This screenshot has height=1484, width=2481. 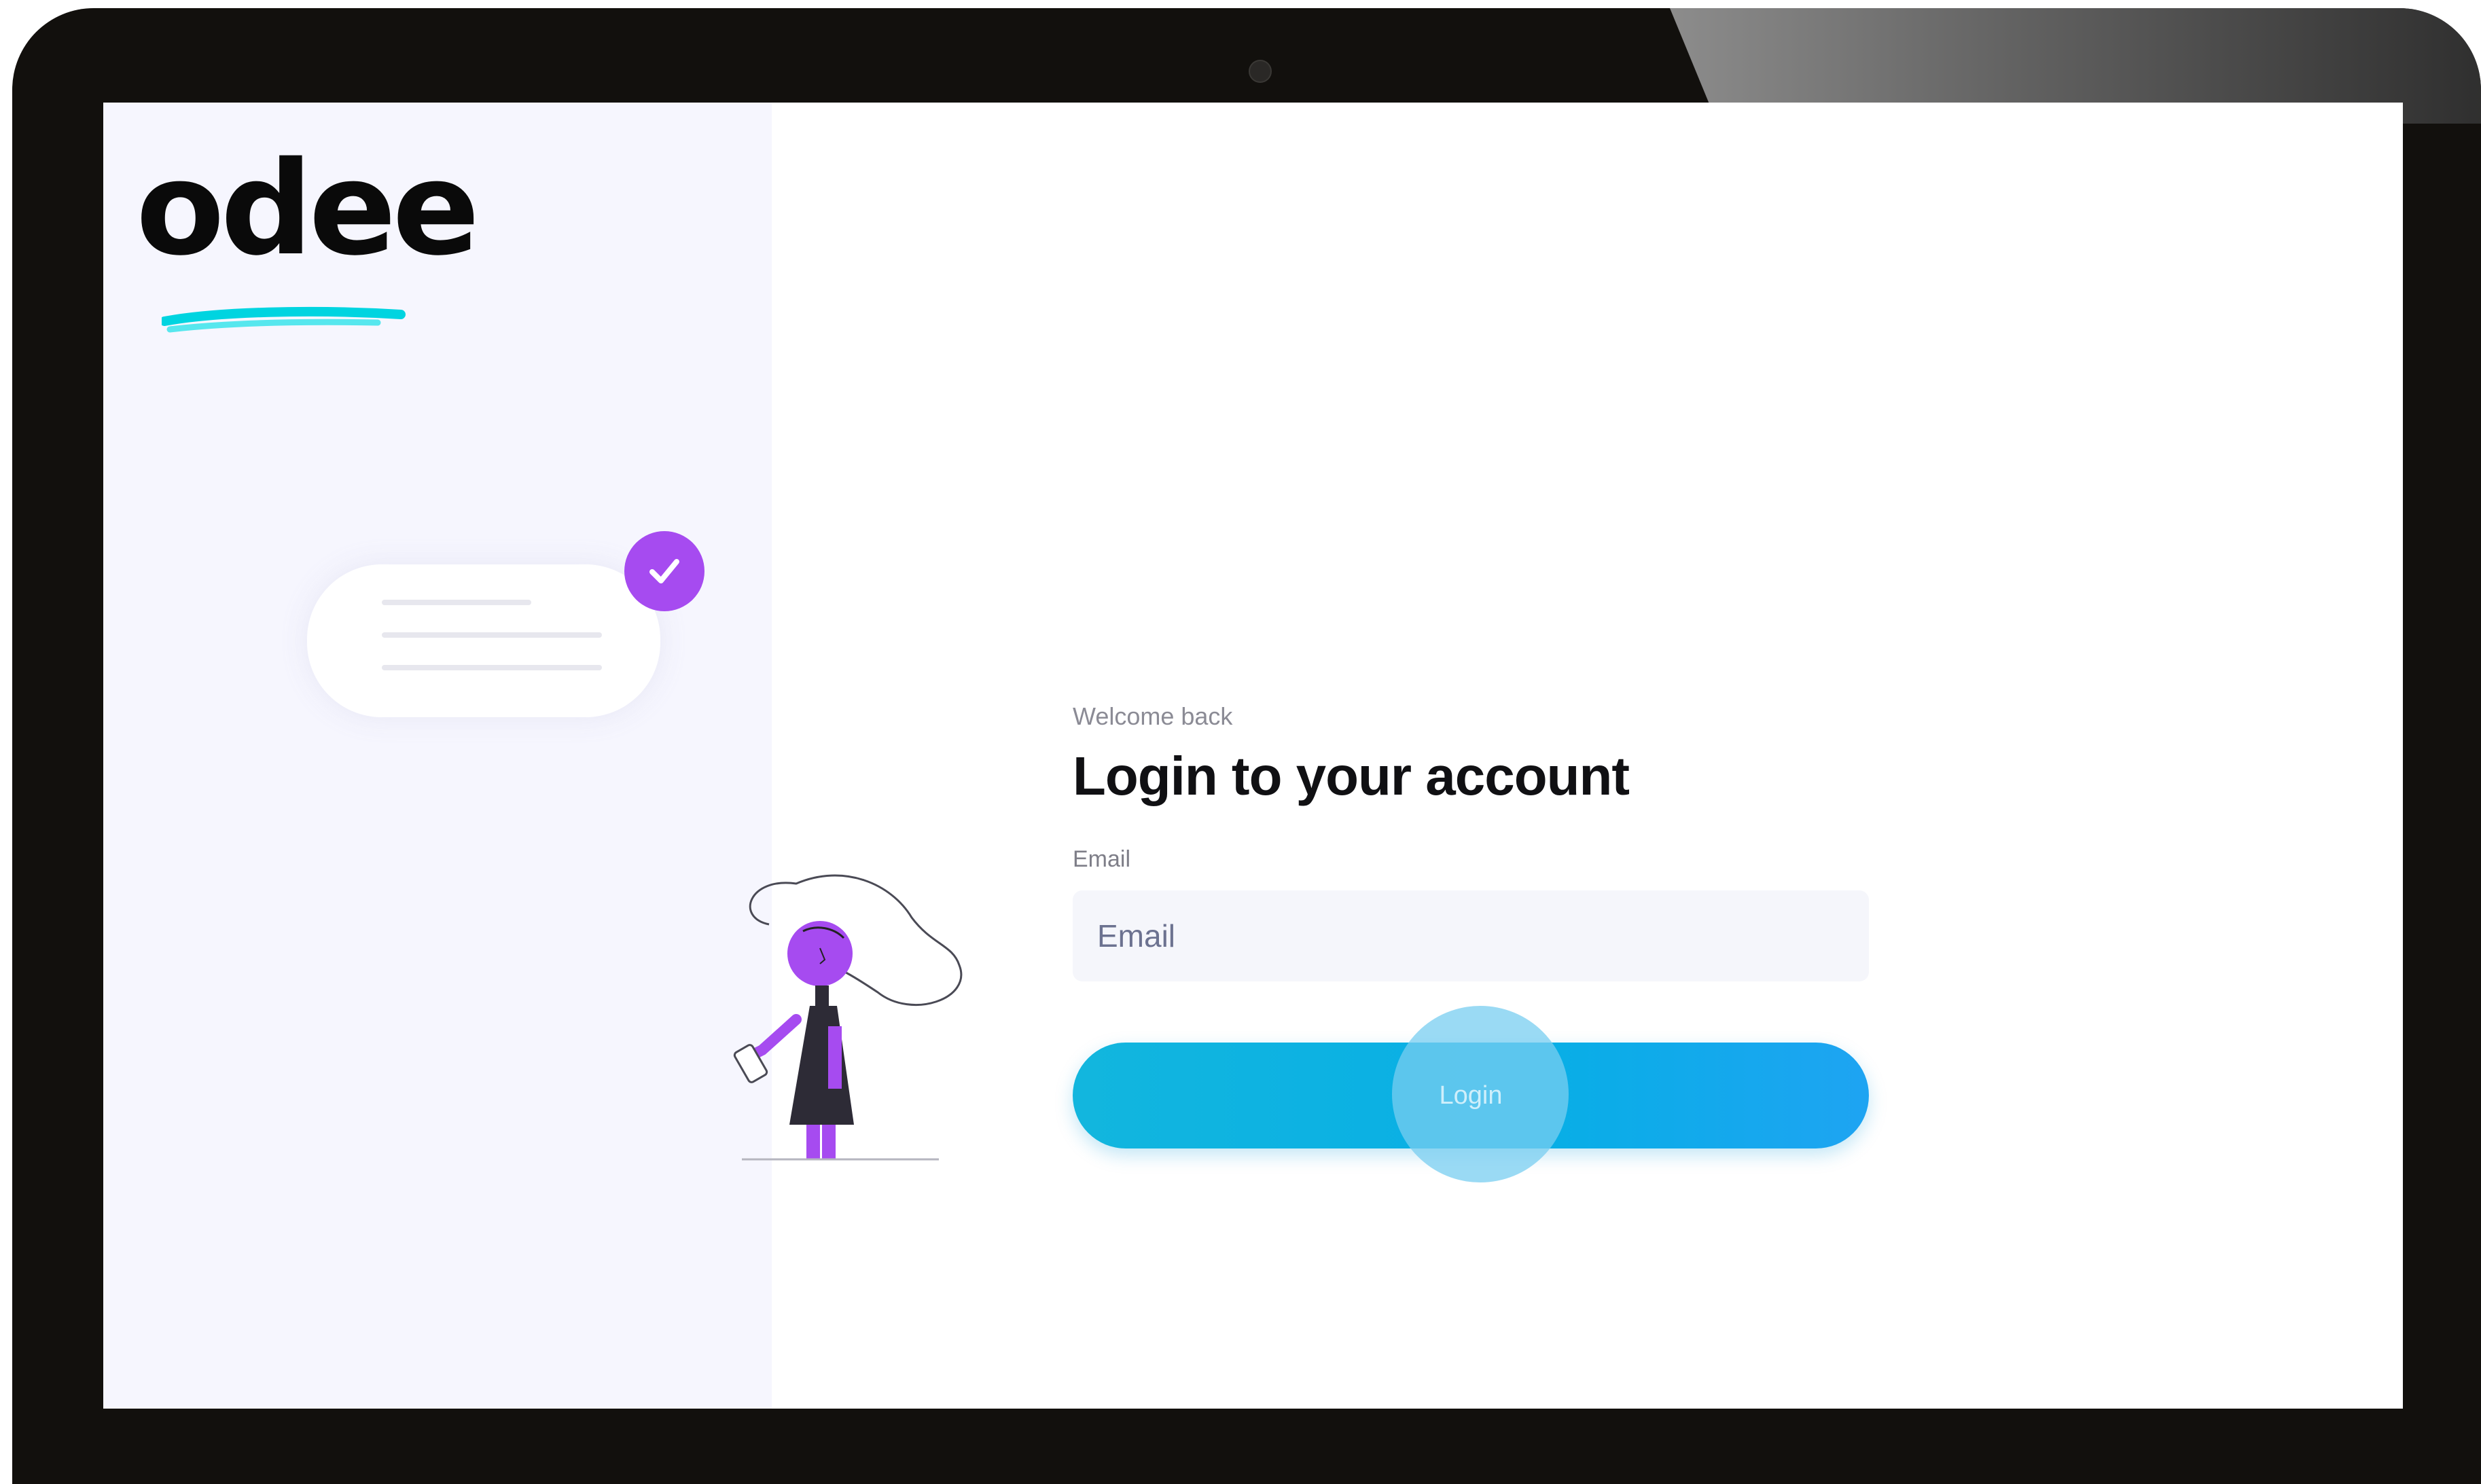 I want to click on login-button-label: Login, so click(x=1471, y=1095).